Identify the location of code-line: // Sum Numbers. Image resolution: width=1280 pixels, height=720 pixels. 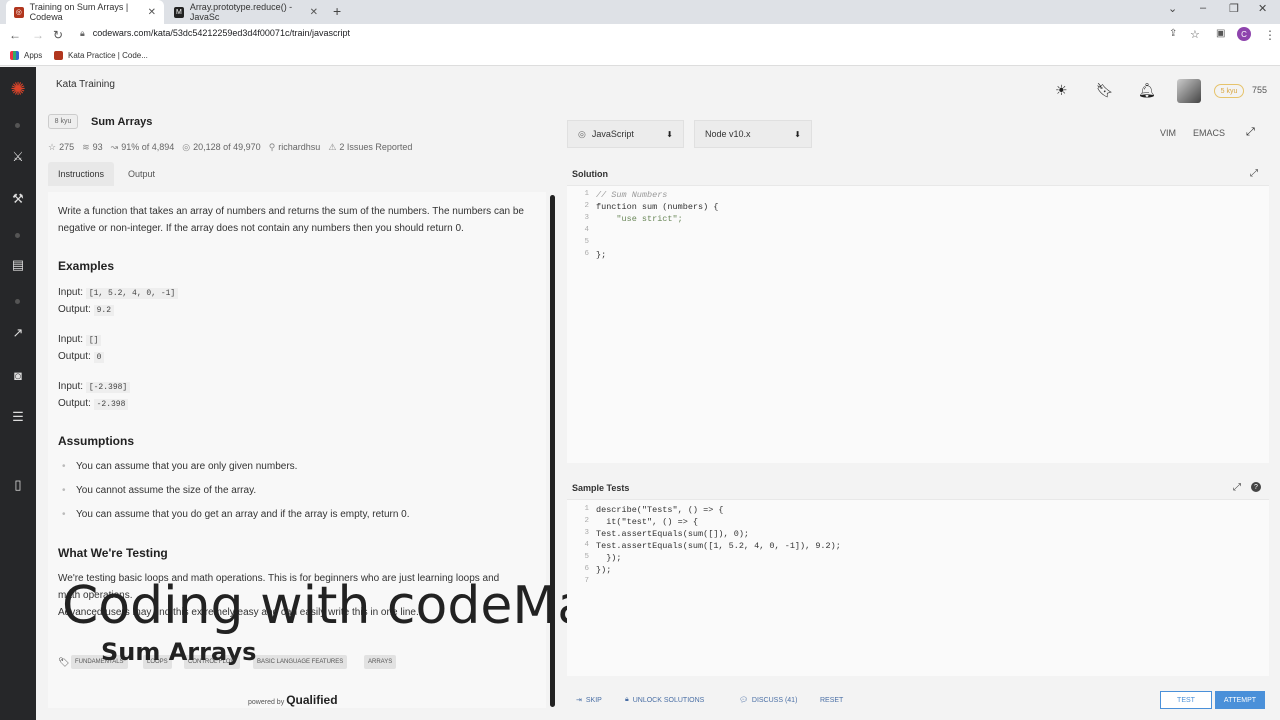
(632, 195).